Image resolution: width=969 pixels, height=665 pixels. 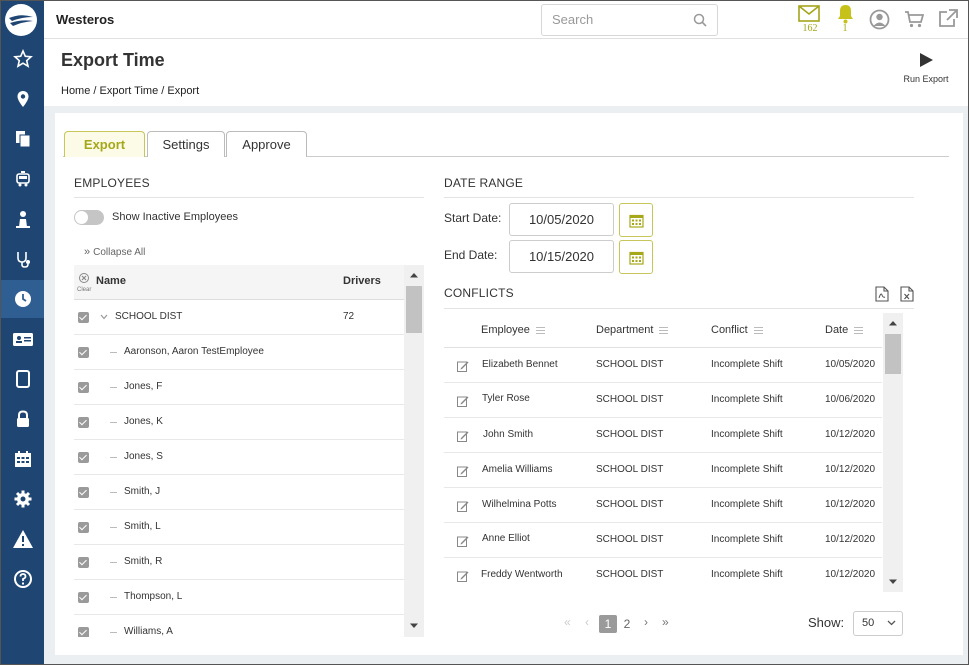 What do you see at coordinates (22, 419) in the screenshot?
I see `lock-icon` at bounding box center [22, 419].